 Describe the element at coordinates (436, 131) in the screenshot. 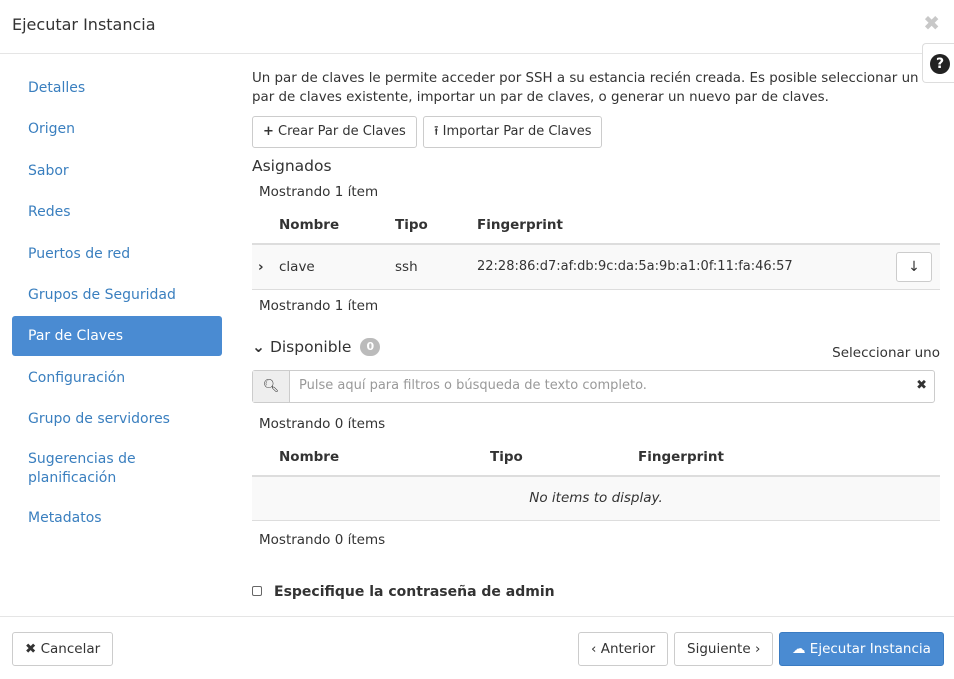

I see `upload-icon: ⭱` at that location.